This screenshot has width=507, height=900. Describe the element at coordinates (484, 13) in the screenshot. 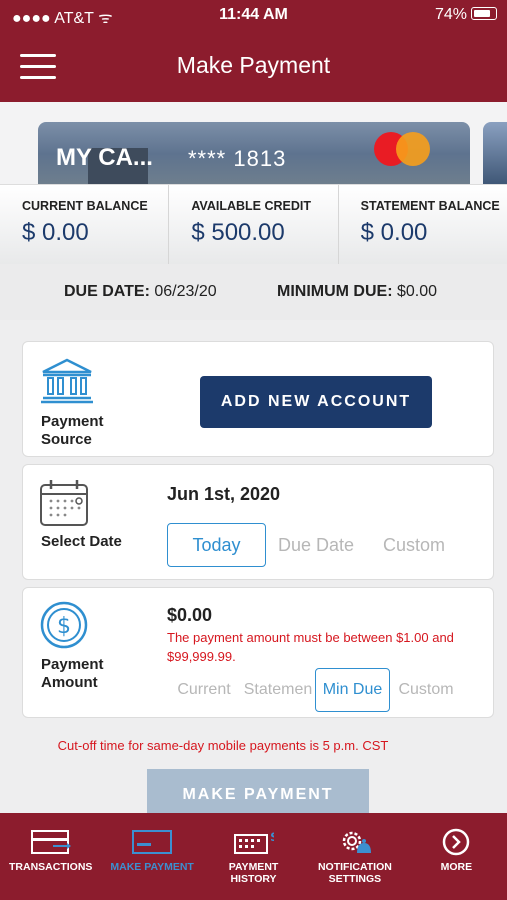

I see `battery-icon` at that location.